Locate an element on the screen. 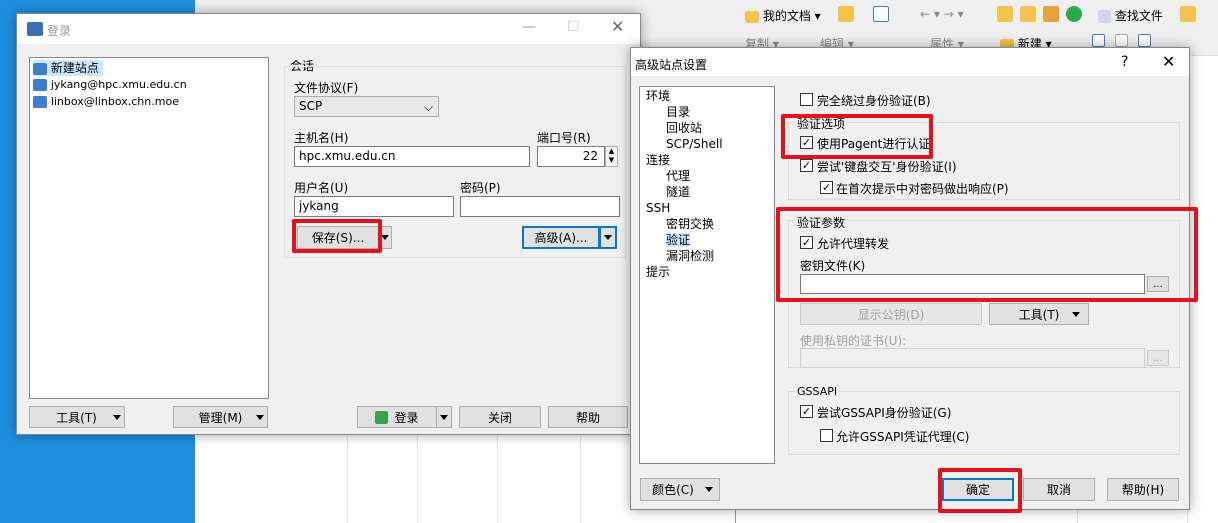 Image resolution: width=1218 pixels, height=523 pixels. password-input is located at coordinates (540, 206).